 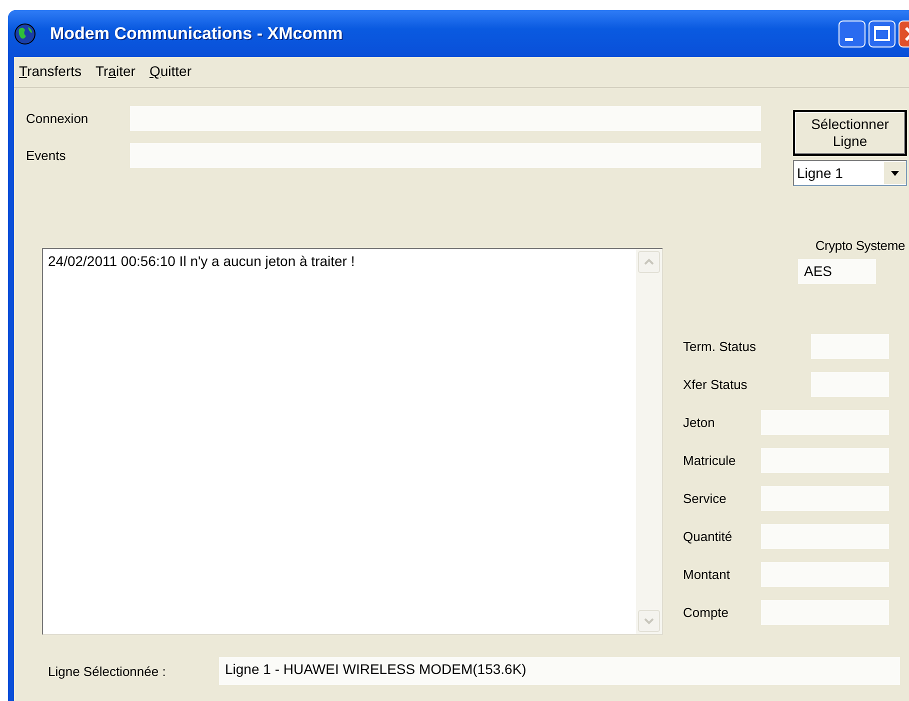 I want to click on status-label: Quantité, so click(x=708, y=536).